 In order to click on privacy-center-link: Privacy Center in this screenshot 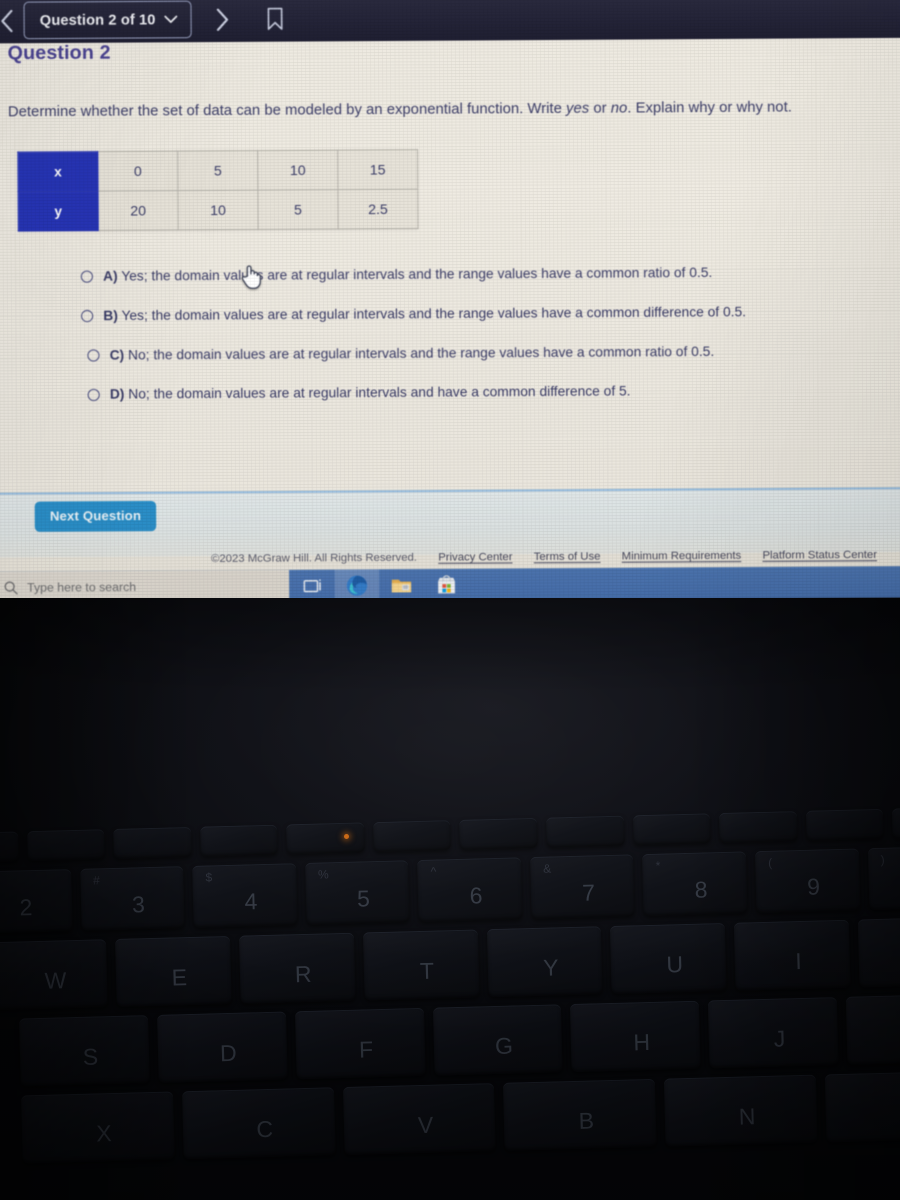, I will do `click(475, 557)`.